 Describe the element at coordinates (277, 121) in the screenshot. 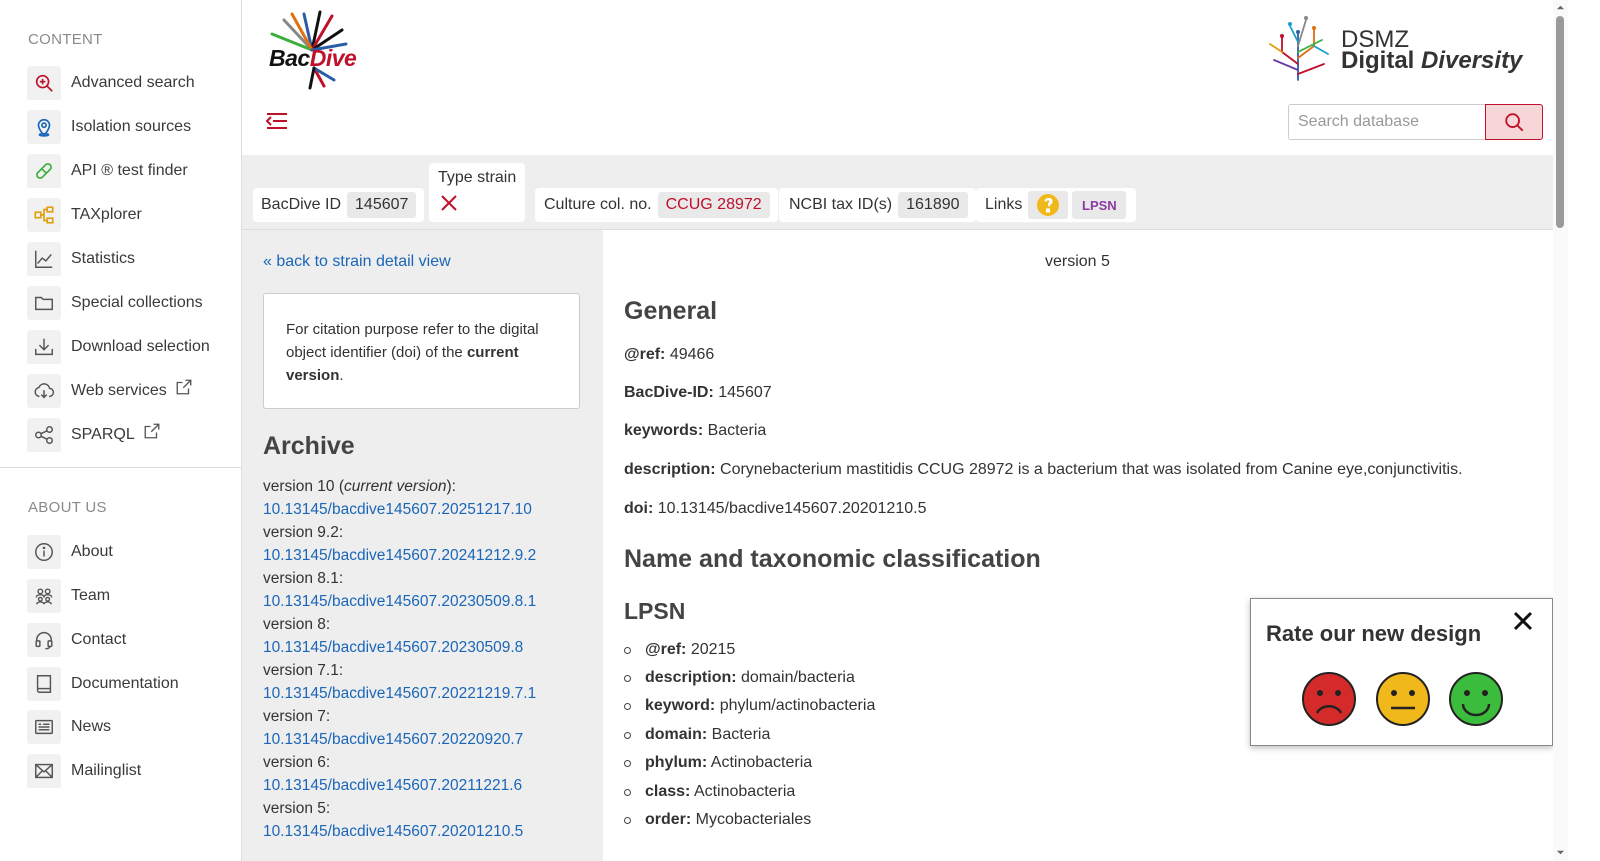

I see `collapse-menu-icon` at that location.